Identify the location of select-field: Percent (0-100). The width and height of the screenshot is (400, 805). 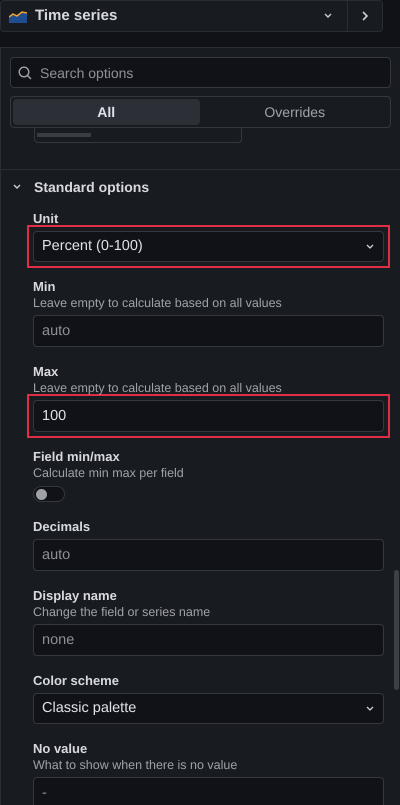
(208, 246).